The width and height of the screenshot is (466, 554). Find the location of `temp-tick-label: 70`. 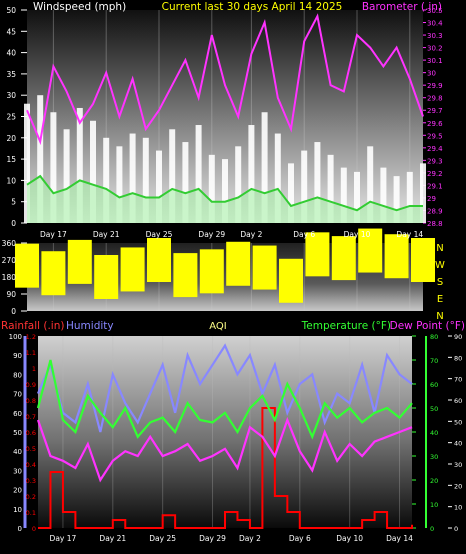

temp-tick-label: 70 is located at coordinates (434, 361).